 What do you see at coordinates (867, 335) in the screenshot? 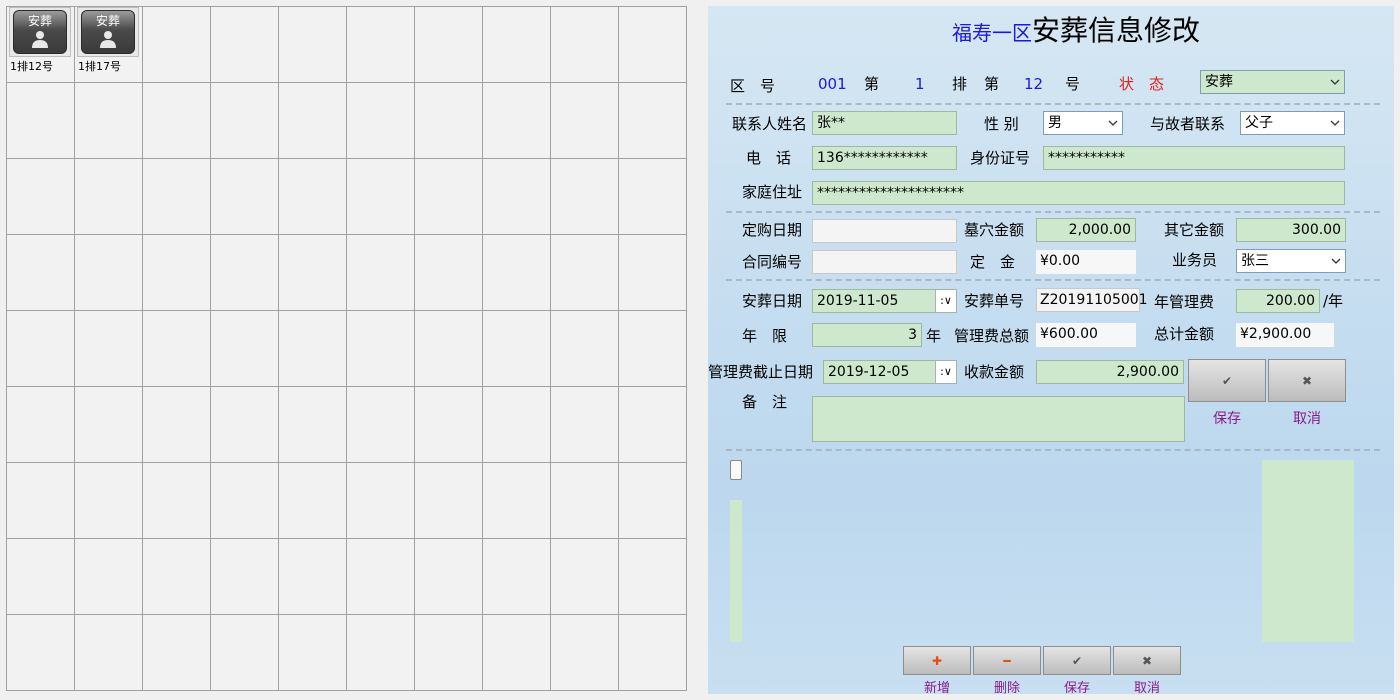
I see `years-field: 3` at bounding box center [867, 335].